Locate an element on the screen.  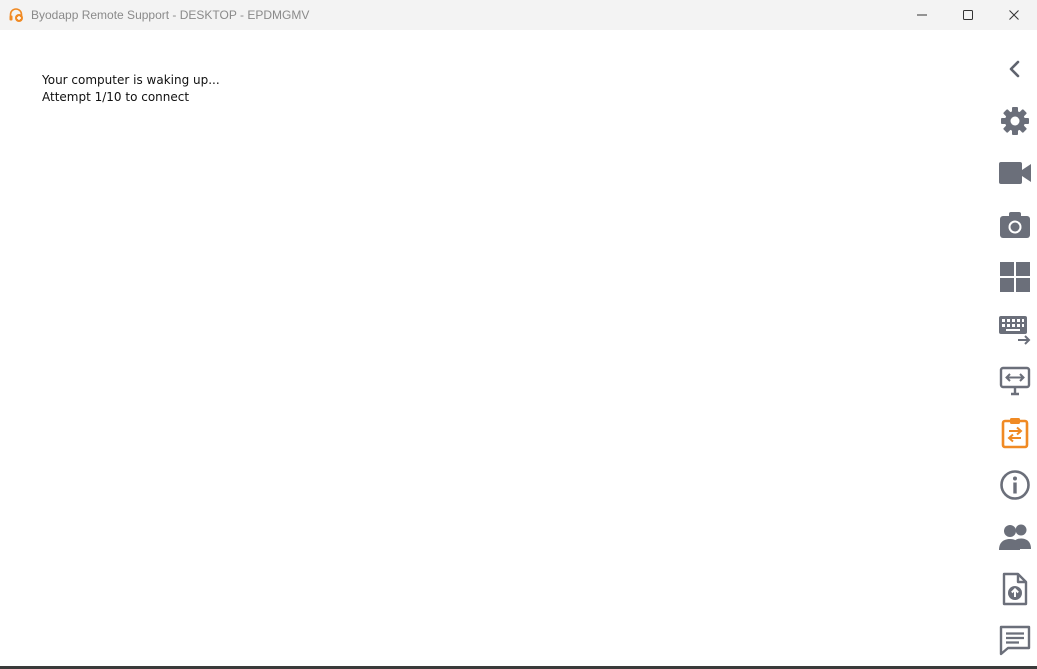
maximize-icon is located at coordinates (968, 15).